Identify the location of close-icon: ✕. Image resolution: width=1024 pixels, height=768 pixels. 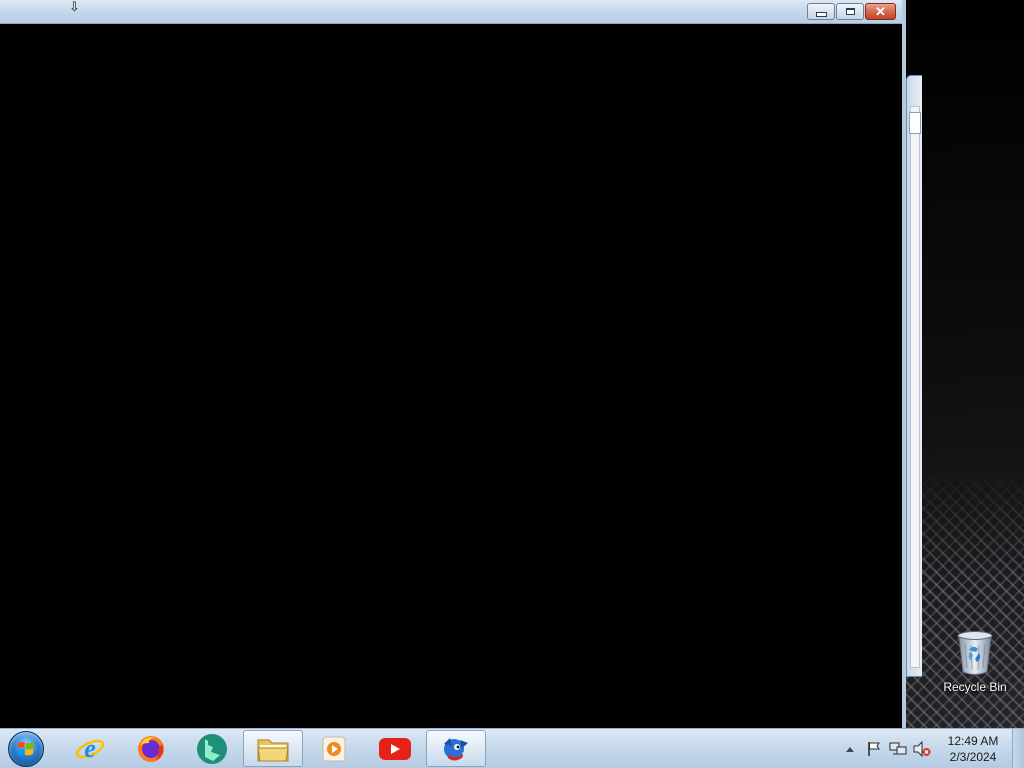
(880, 11).